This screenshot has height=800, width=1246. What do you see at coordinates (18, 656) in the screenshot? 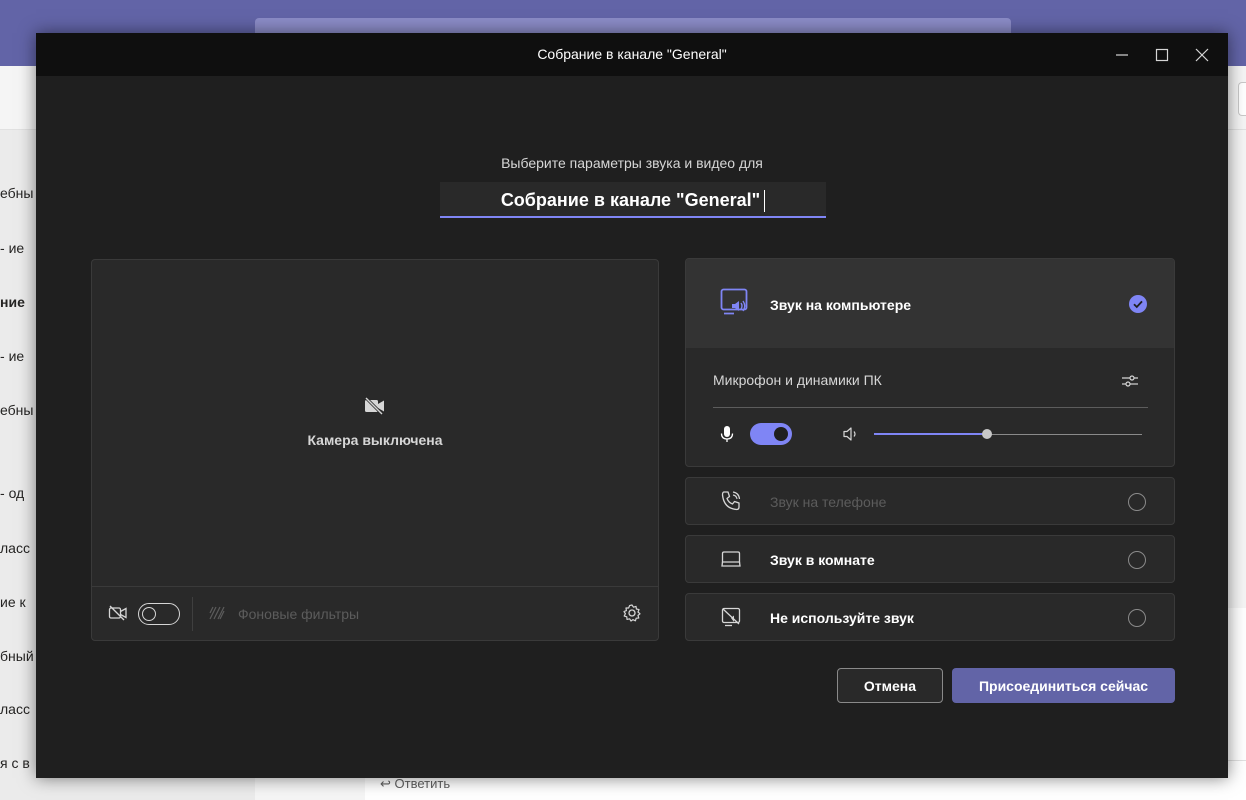
I see `channel-list-item: бный` at bounding box center [18, 656].